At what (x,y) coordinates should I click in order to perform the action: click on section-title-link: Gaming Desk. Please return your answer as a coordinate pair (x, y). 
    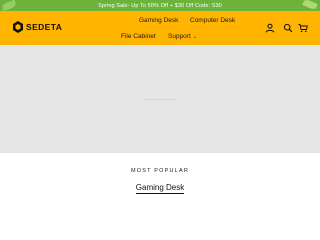
    Looking at the image, I should click on (160, 188).